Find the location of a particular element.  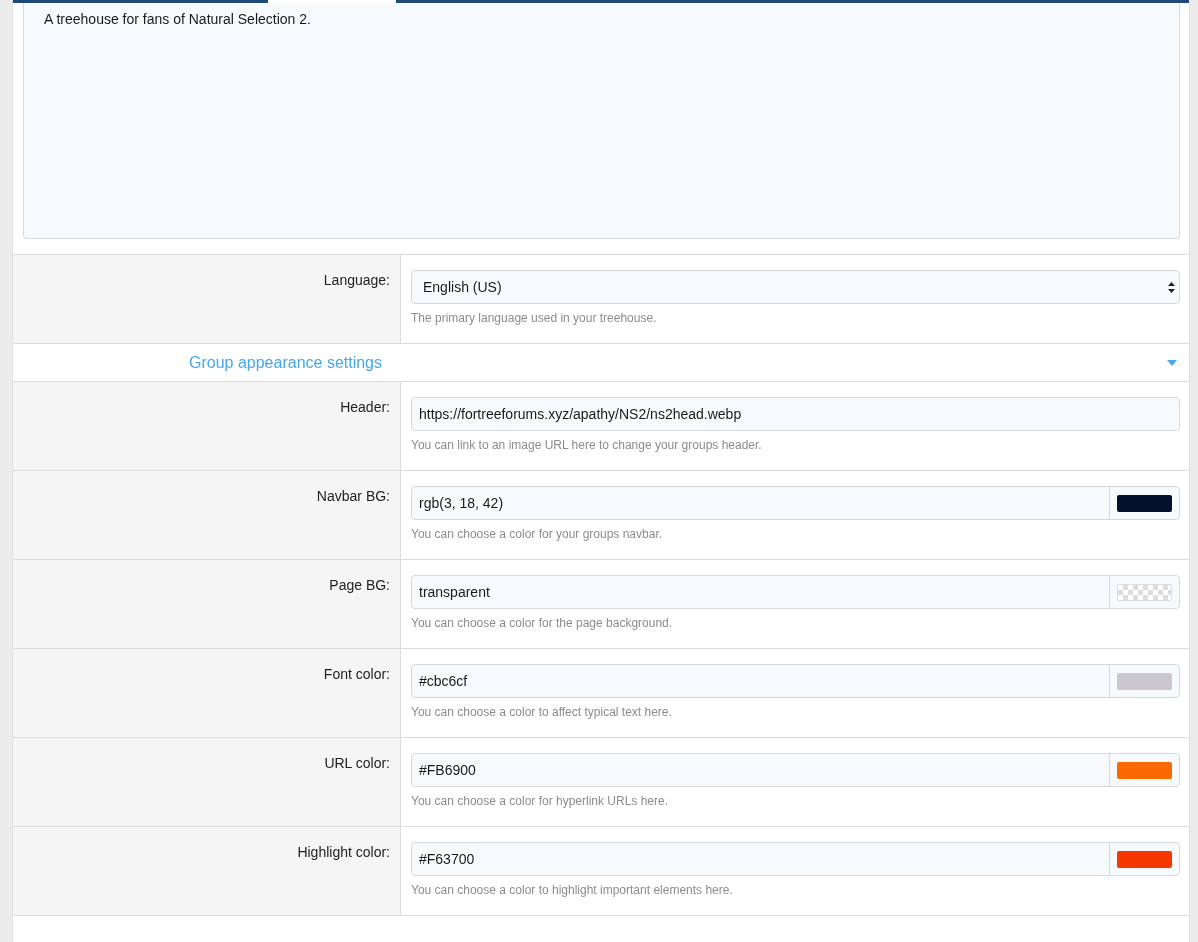

field-label: Navbar BG: is located at coordinates (353, 496).